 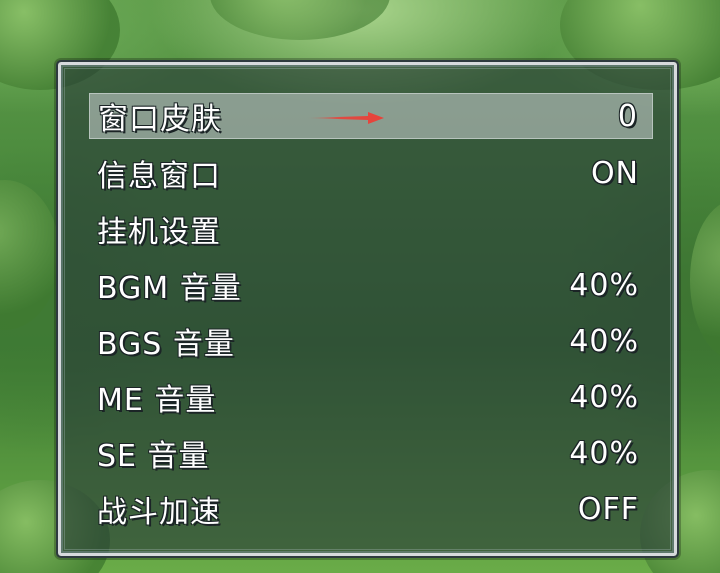 What do you see at coordinates (371, 229) in the screenshot?
I see `option-auto-settings: 挂机设置` at bounding box center [371, 229].